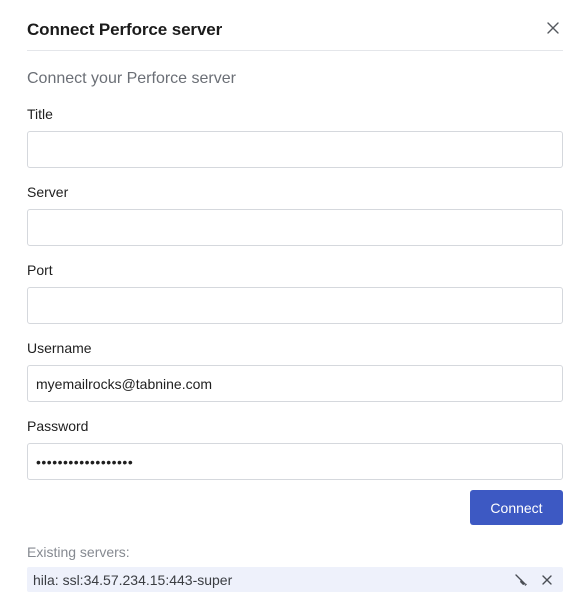  What do you see at coordinates (295, 579) in the screenshot?
I see `server-list-item: hila: ssl:34.57.234.15:443-super` at bounding box center [295, 579].